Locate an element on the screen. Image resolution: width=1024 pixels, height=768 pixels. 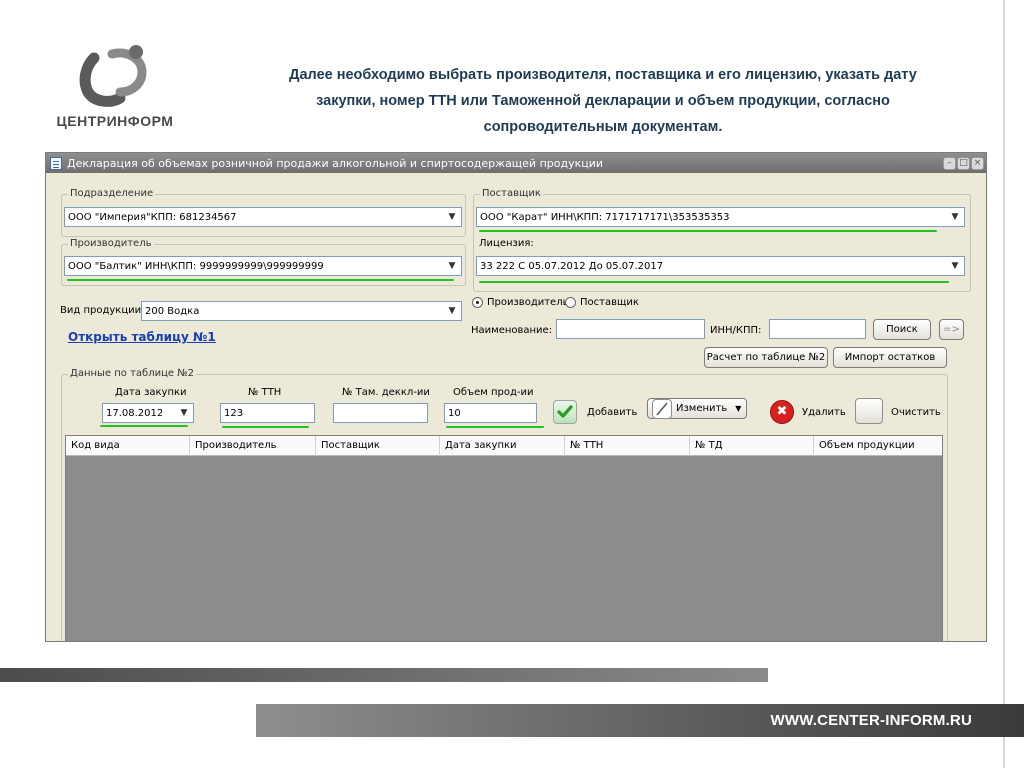
next-button: => is located at coordinates (951, 329).